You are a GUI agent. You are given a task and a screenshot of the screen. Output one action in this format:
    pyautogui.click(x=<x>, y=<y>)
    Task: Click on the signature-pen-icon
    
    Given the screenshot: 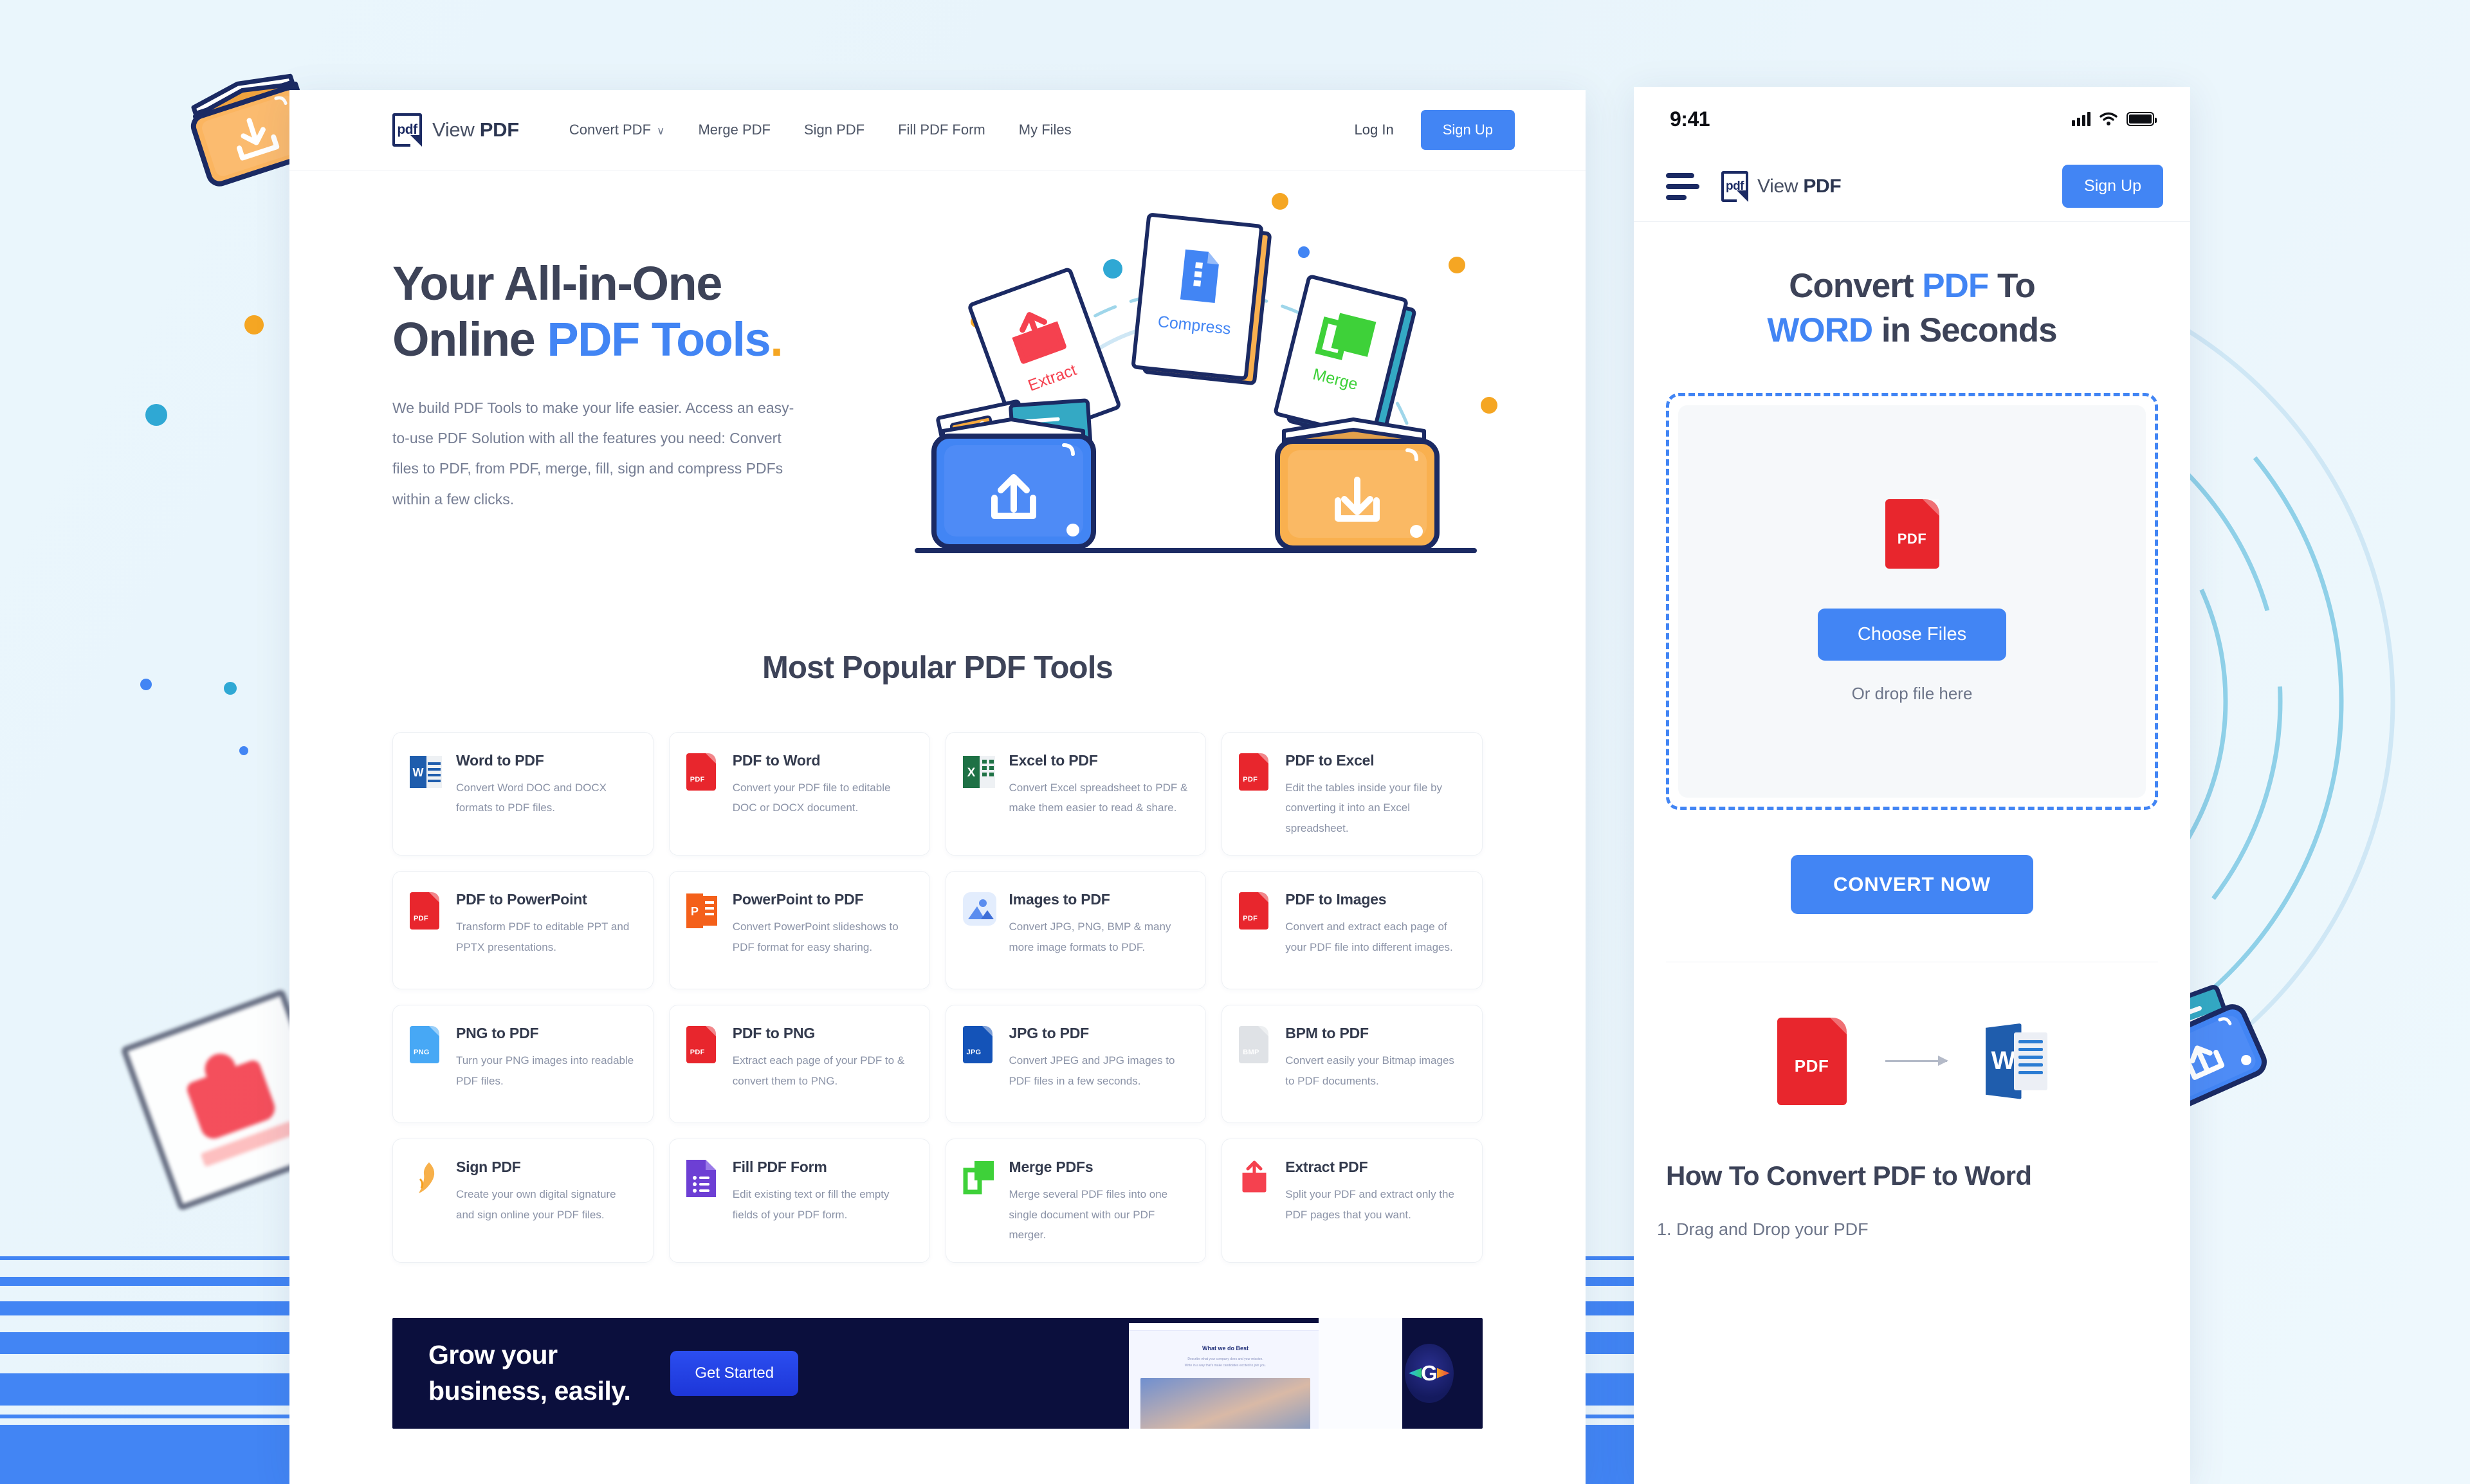 What is the action you would take?
    pyautogui.click(x=426, y=1202)
    